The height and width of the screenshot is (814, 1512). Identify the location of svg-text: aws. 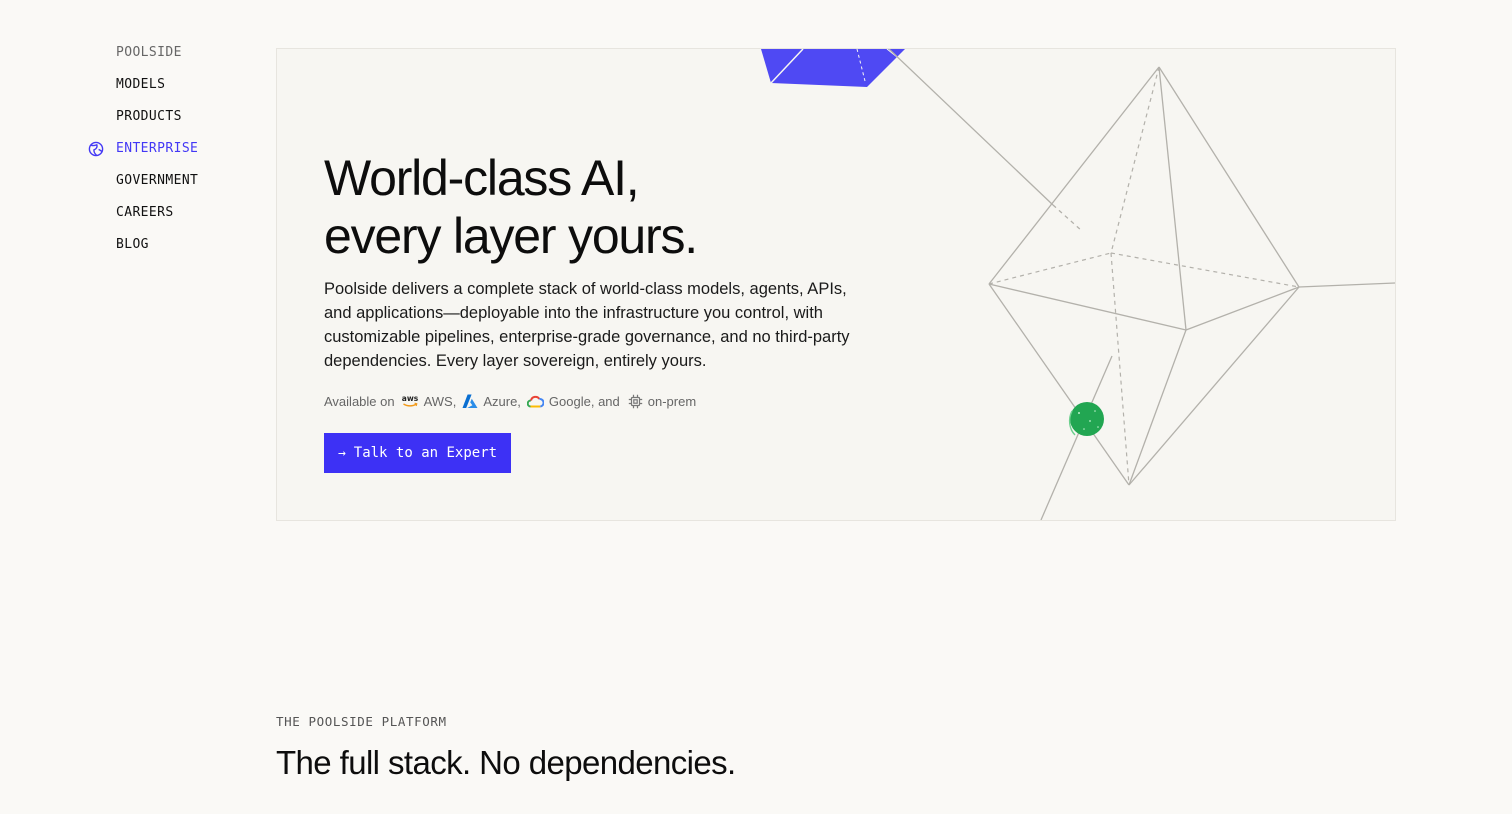
(409, 398).